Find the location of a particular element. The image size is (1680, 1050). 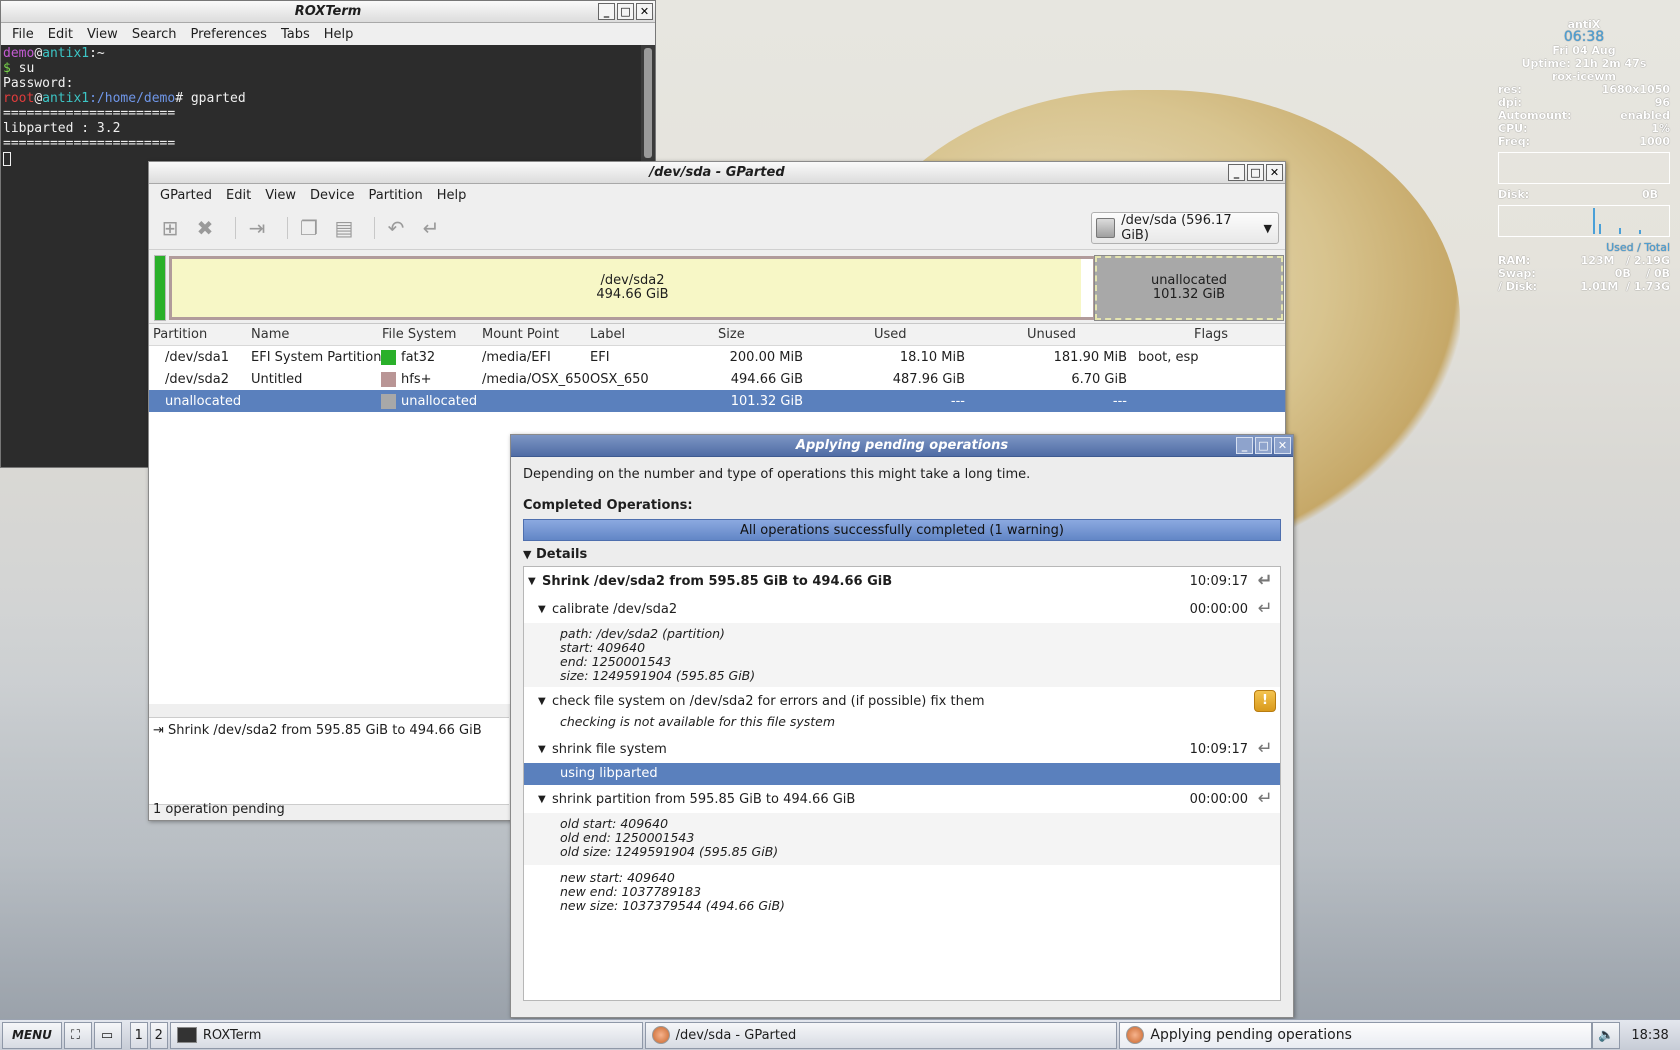

col-partition: Partition is located at coordinates (180, 334).